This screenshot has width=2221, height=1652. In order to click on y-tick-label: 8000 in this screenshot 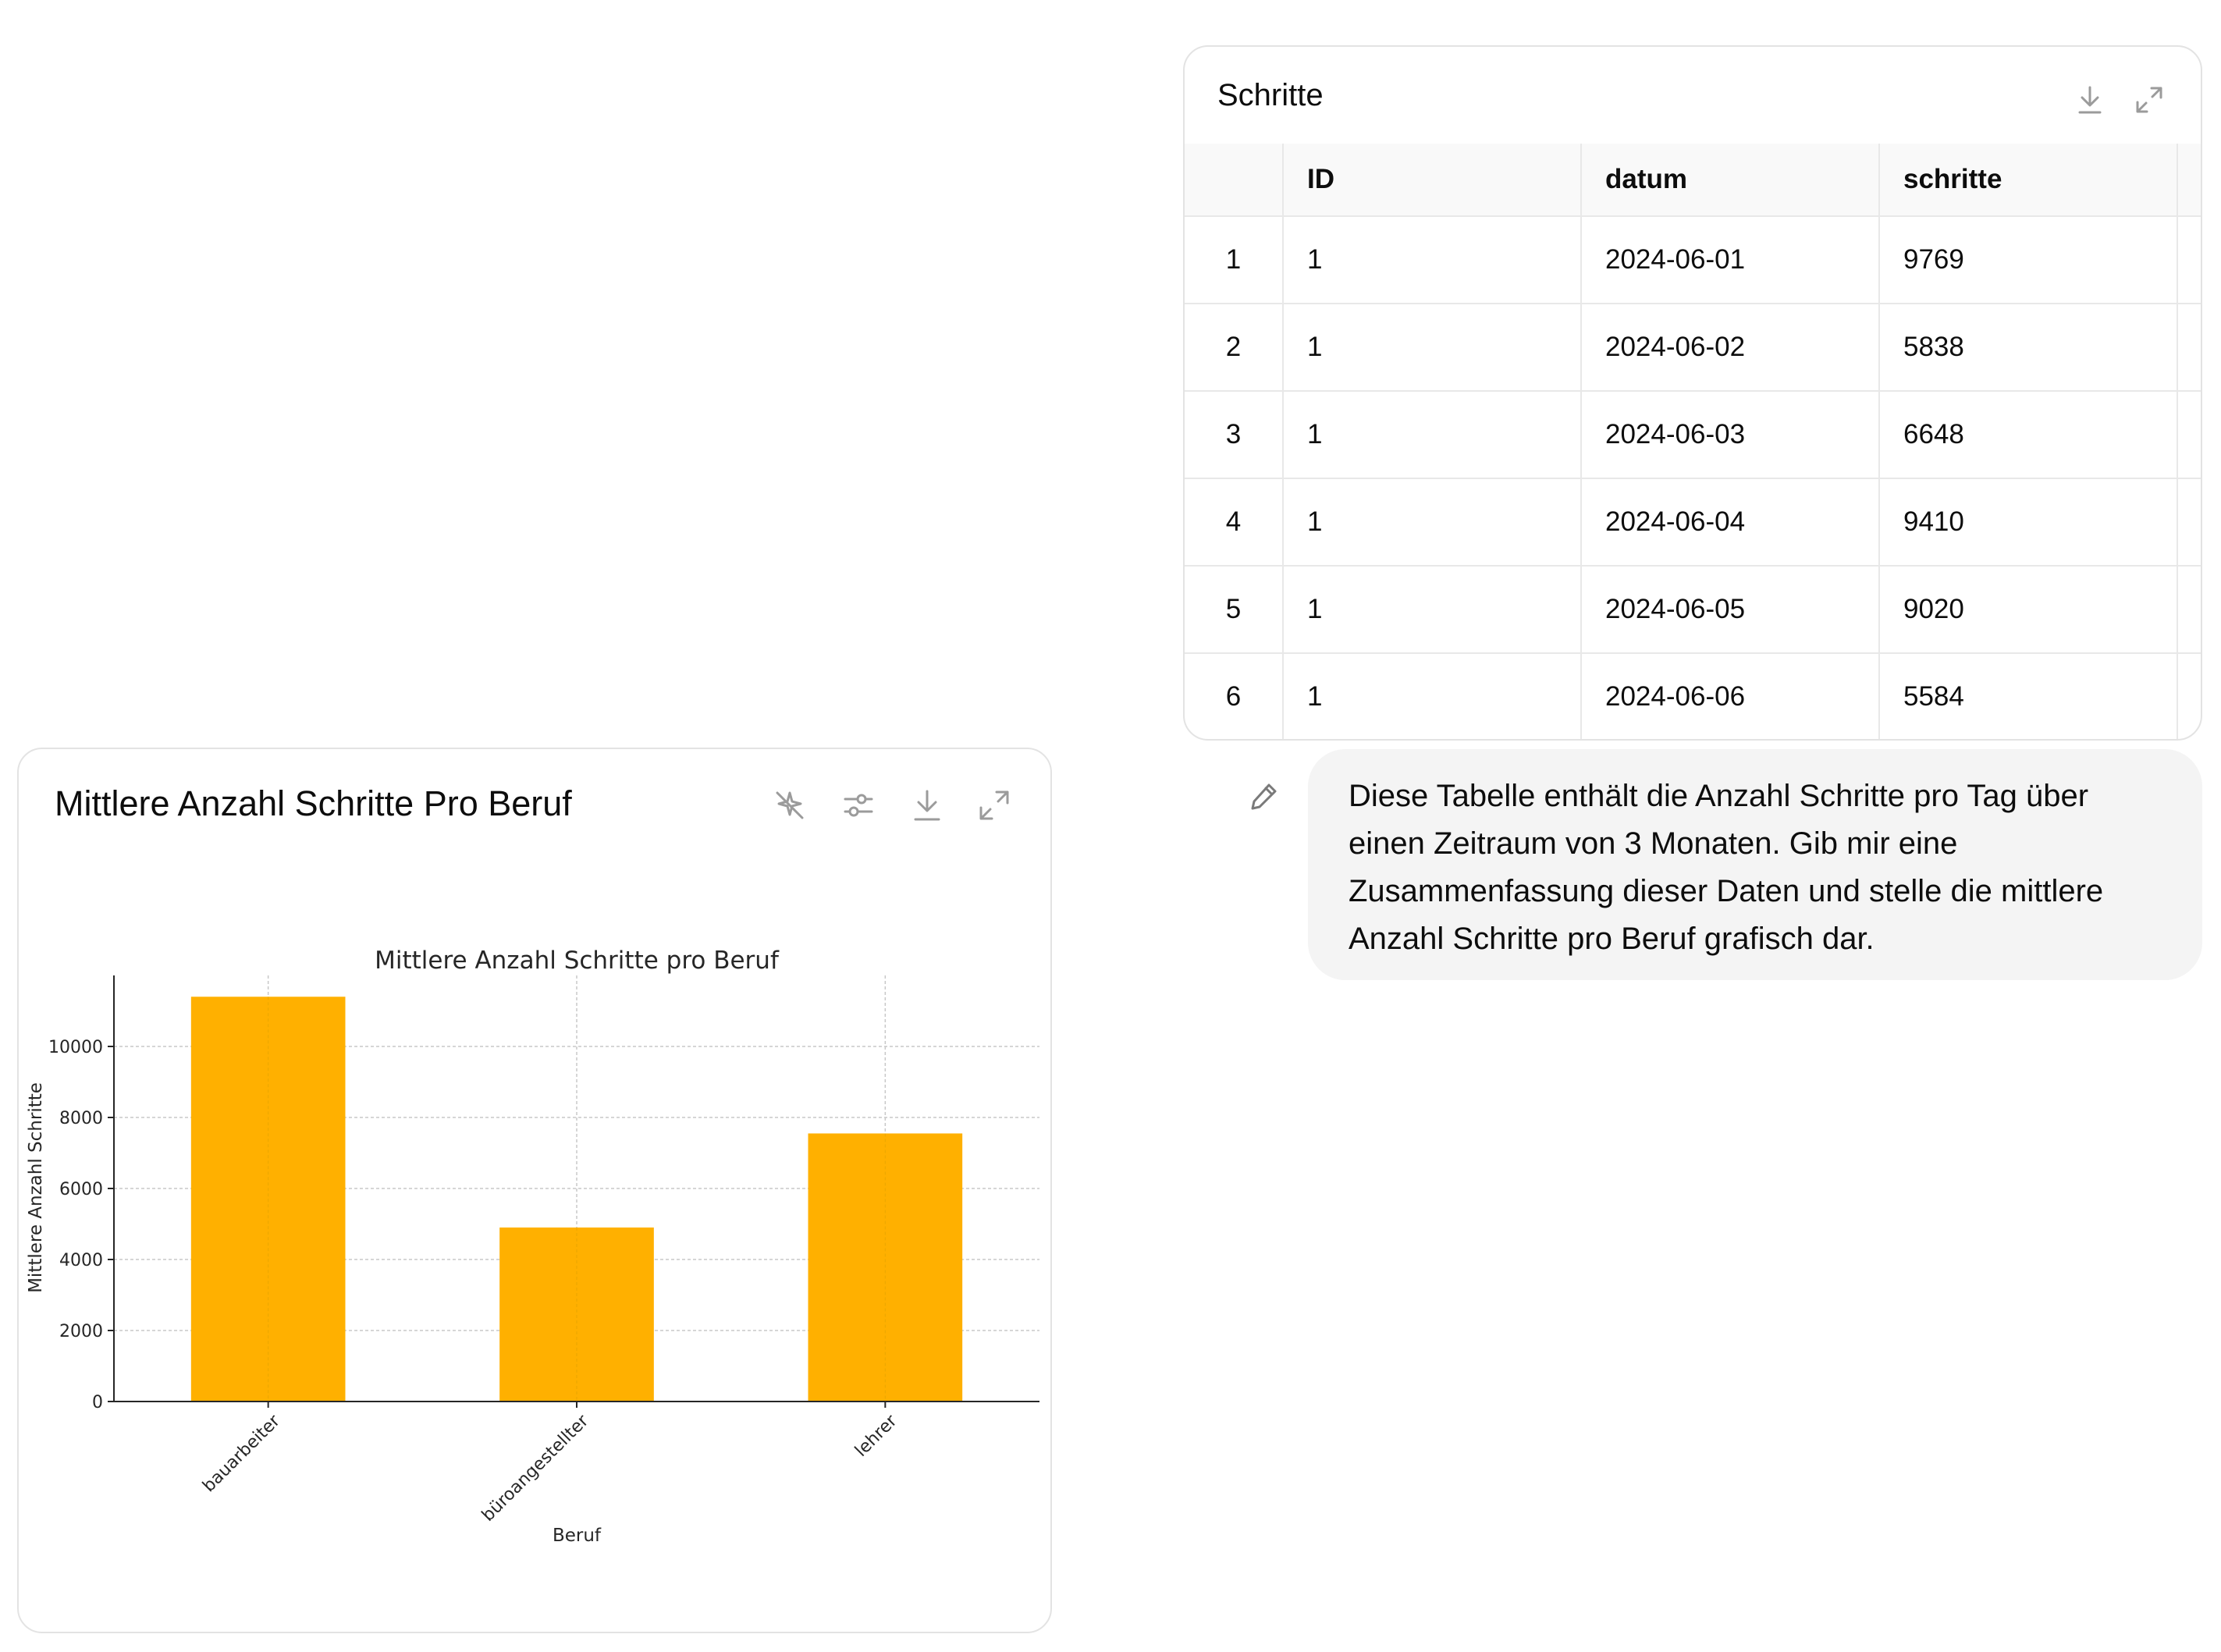, I will do `click(81, 1118)`.